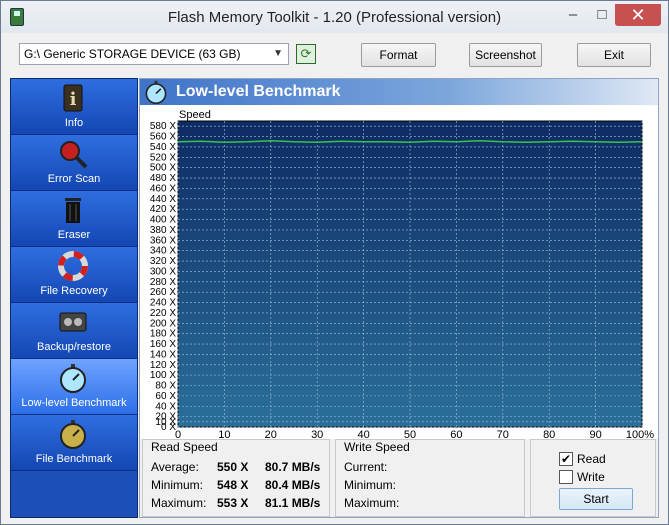 The height and width of the screenshot is (525, 669). Describe the element at coordinates (163, 313) in the screenshot. I see `y-tick-label: 220 X` at that location.